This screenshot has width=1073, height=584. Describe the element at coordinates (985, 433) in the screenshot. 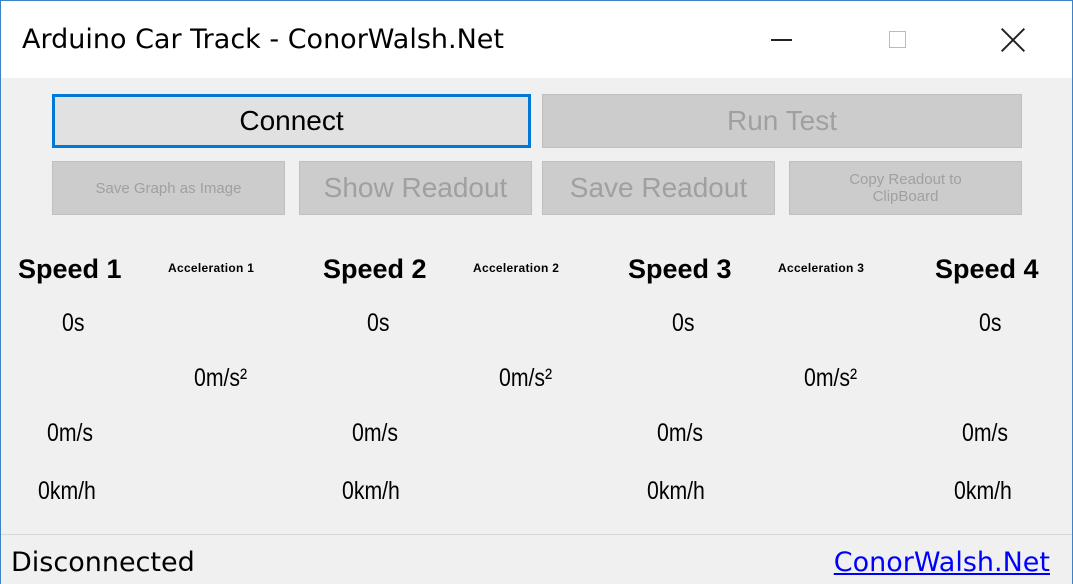

I see `speed-4-ms: 0m/s` at that location.